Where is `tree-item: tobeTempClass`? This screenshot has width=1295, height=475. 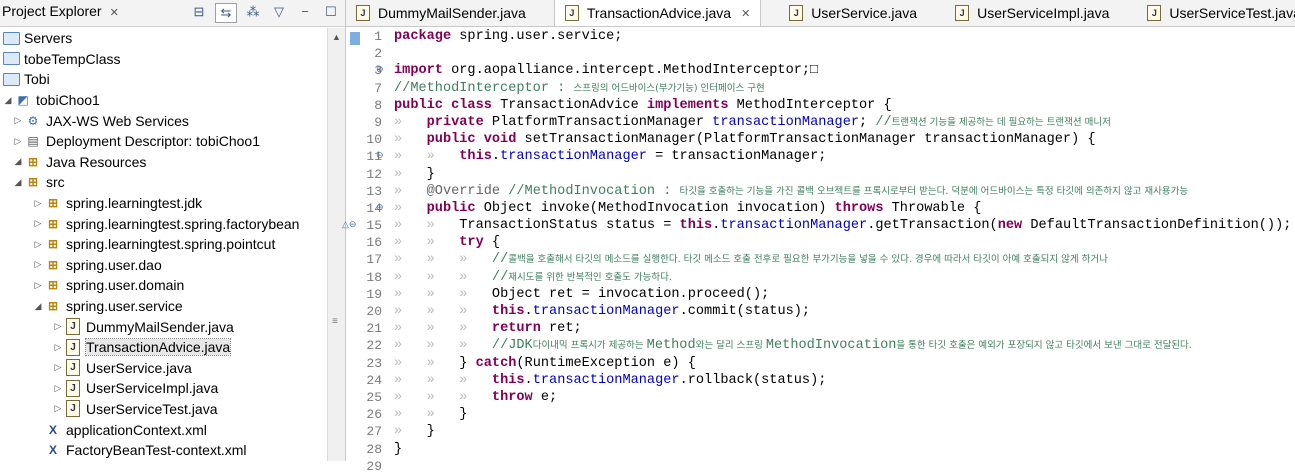
tree-item: tobeTempClass is located at coordinates (161, 59).